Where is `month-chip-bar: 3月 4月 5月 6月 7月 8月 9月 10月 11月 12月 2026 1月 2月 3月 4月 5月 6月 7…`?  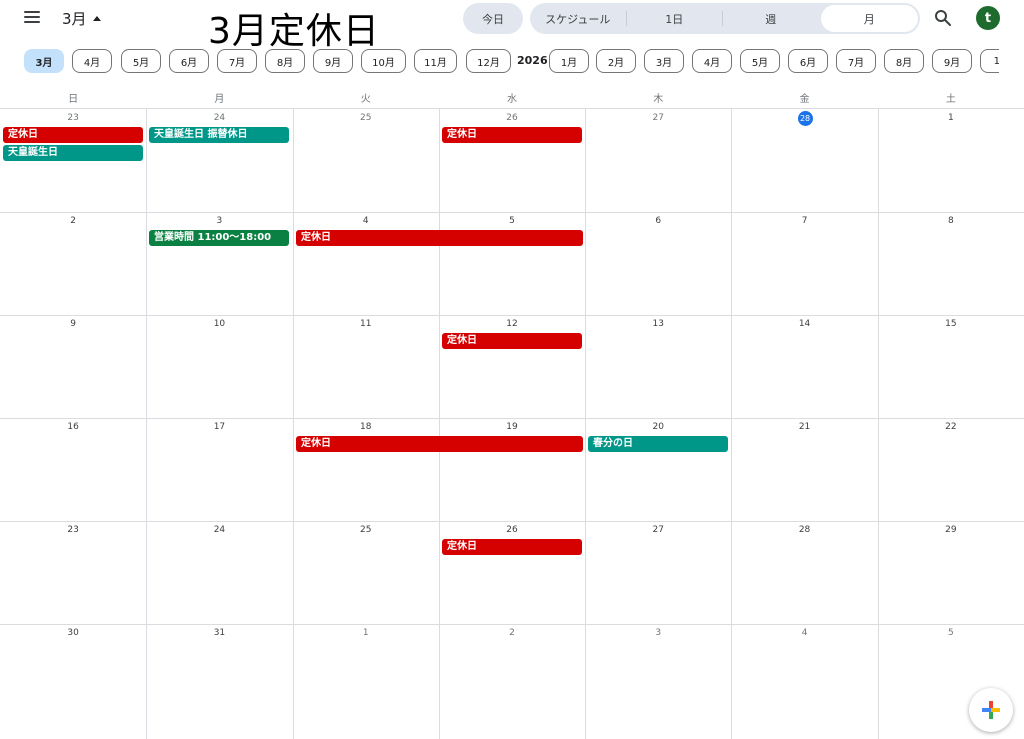
month-chip-bar: 3月 4月 5月 6月 7月 8月 9月 10月 11月 12月 2026 1月 2月 3月 4月 5月 6月 7… is located at coordinates (511, 61).